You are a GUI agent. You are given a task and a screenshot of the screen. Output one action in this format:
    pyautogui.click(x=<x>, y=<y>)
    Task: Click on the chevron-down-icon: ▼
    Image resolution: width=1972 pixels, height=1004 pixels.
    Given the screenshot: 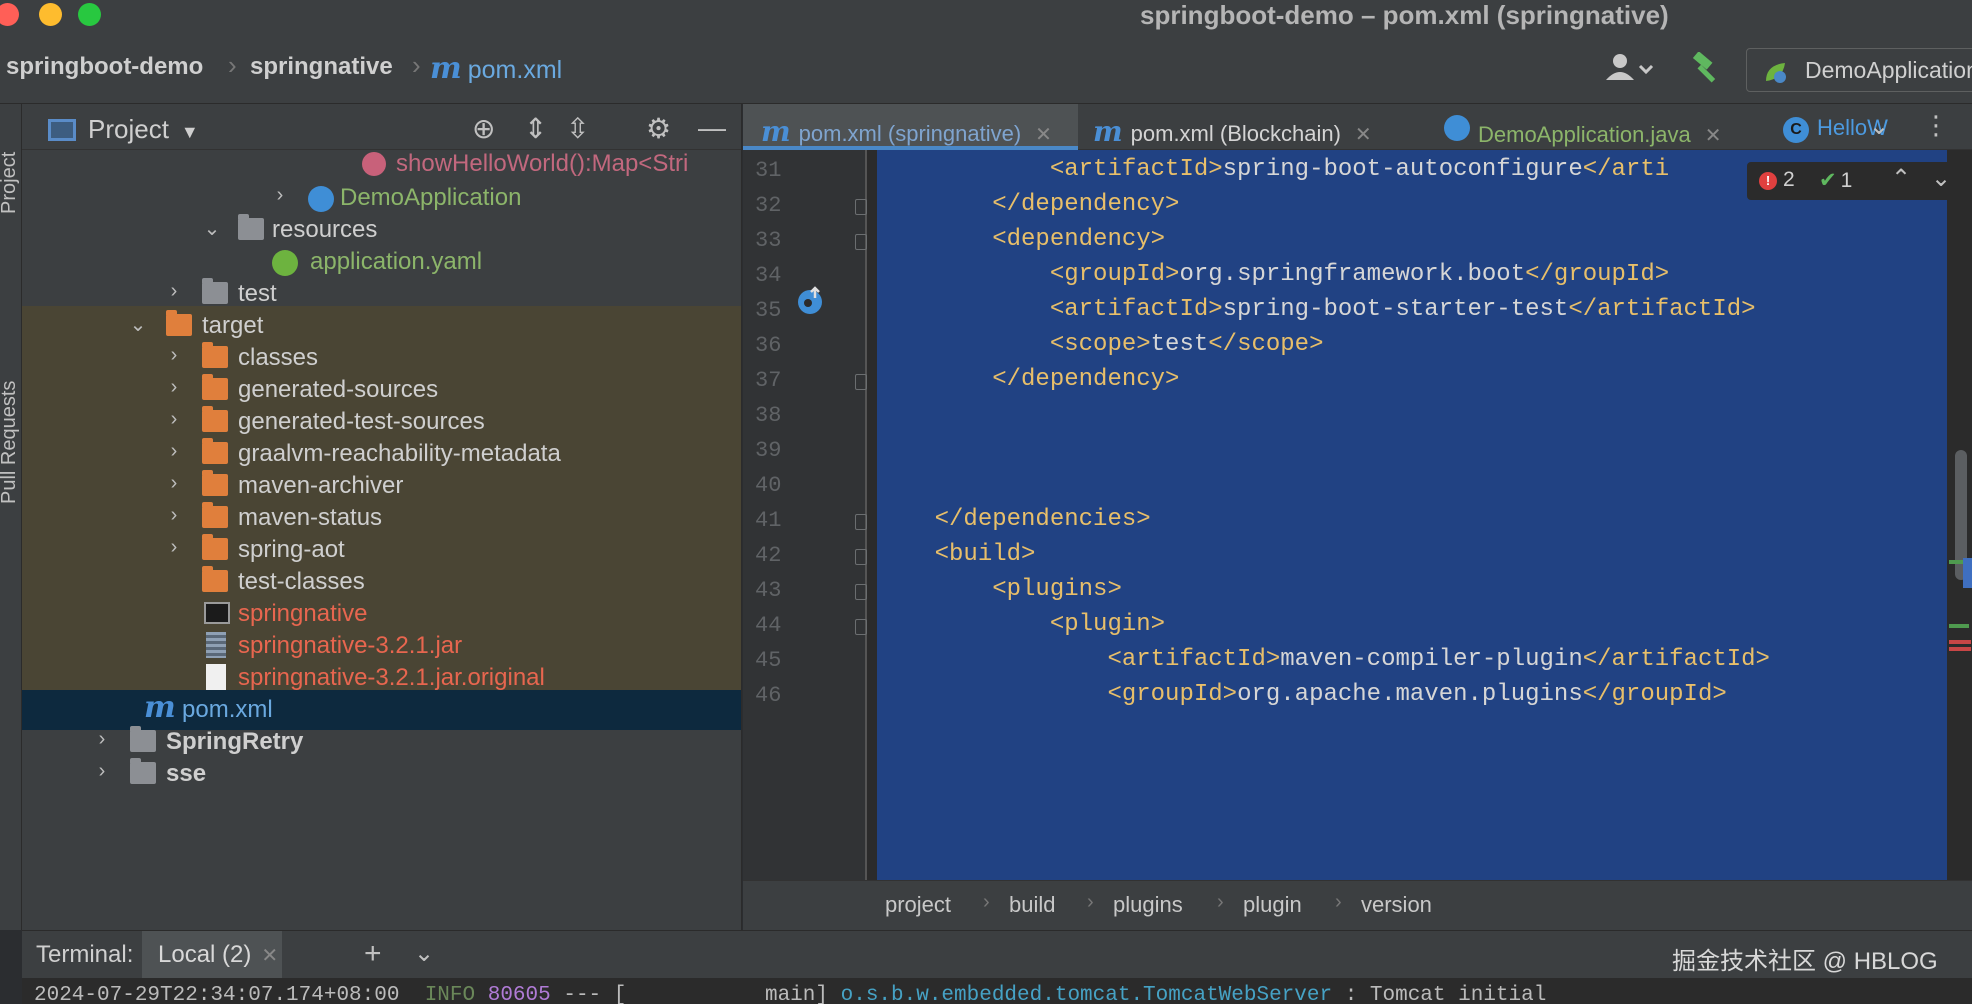 What is the action you would take?
    pyautogui.click(x=189, y=132)
    